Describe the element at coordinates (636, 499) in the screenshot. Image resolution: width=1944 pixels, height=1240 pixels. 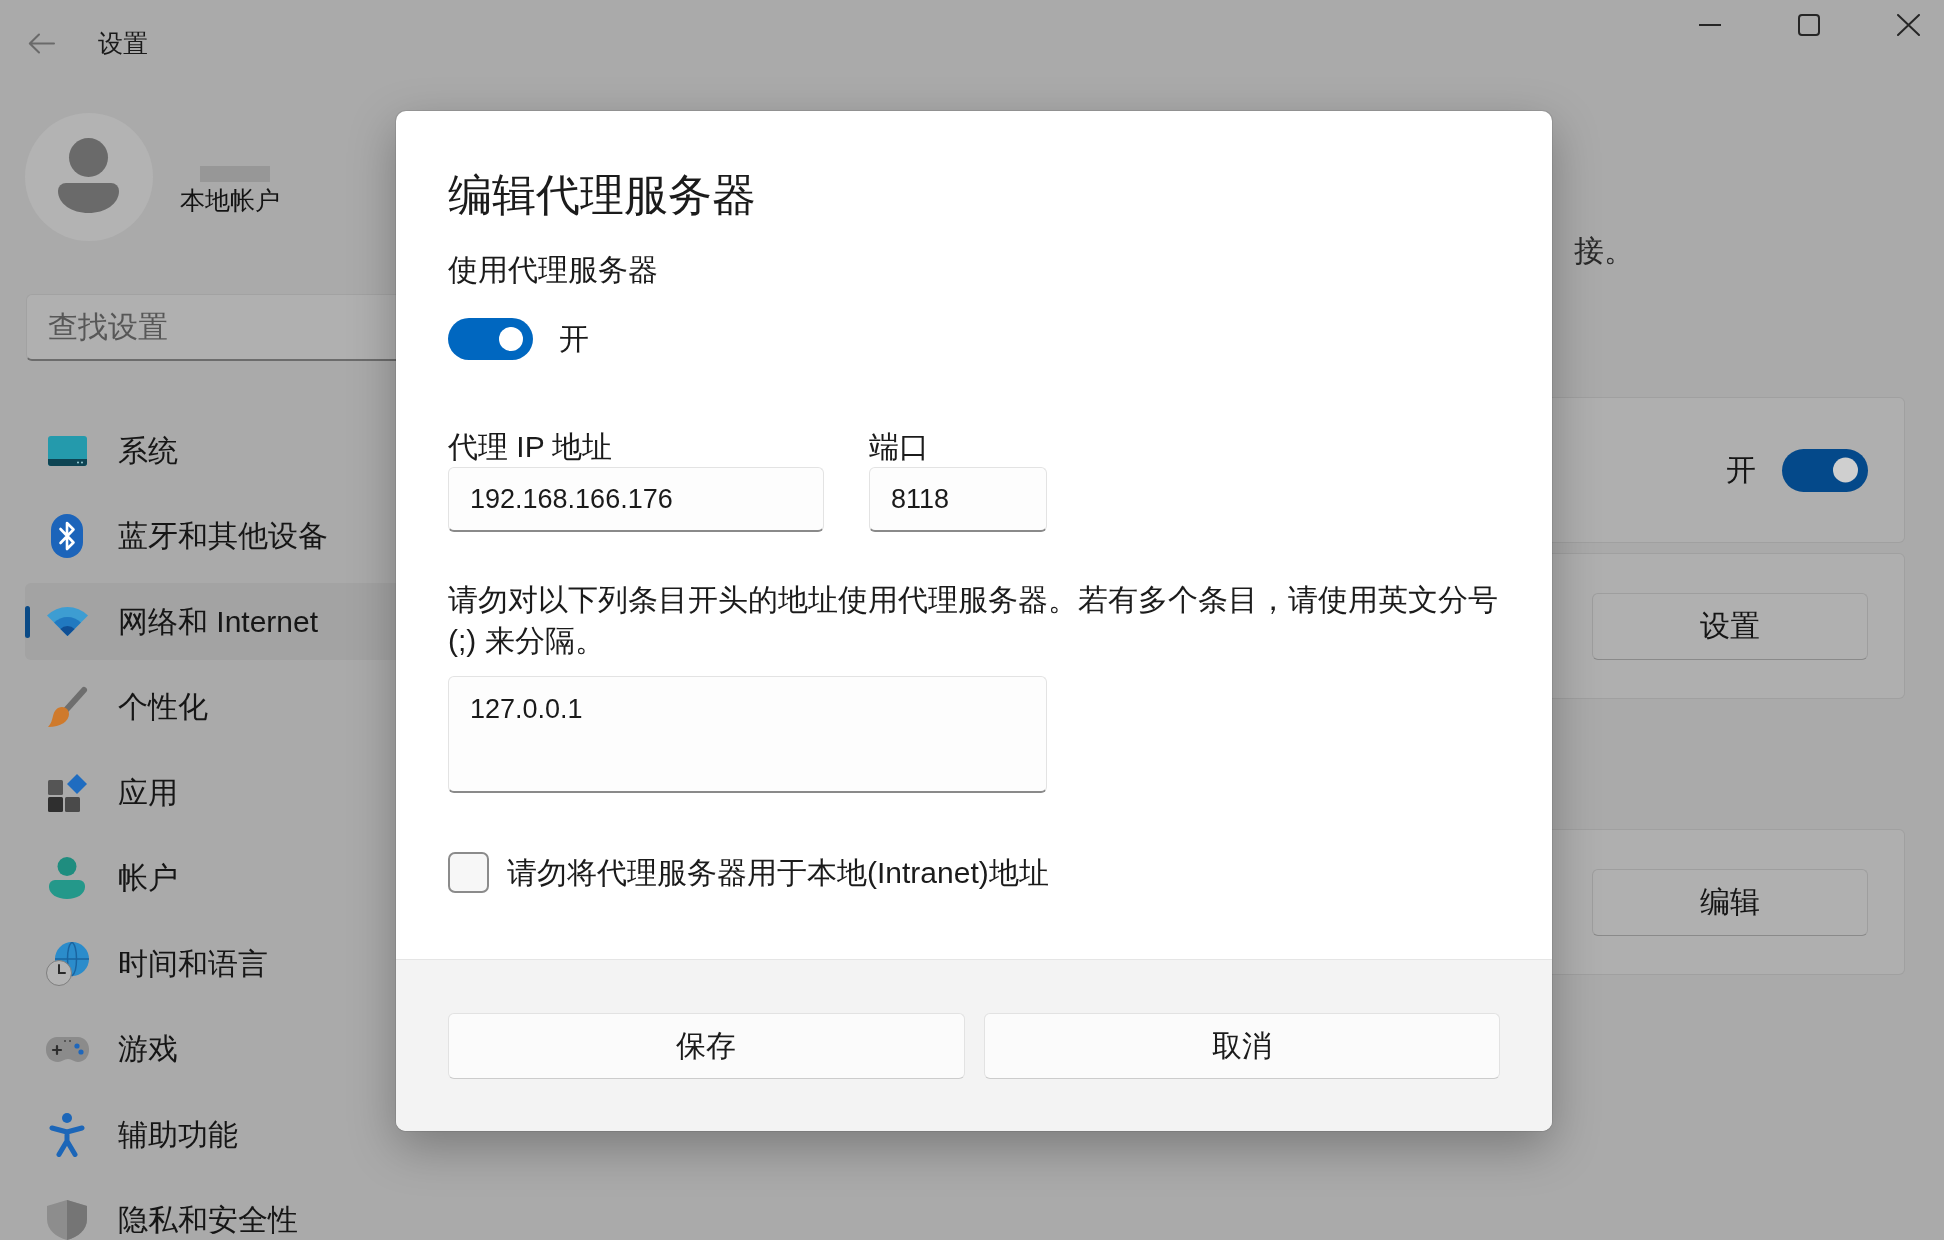
I see `ip-address-field: 192.168.166.176` at that location.